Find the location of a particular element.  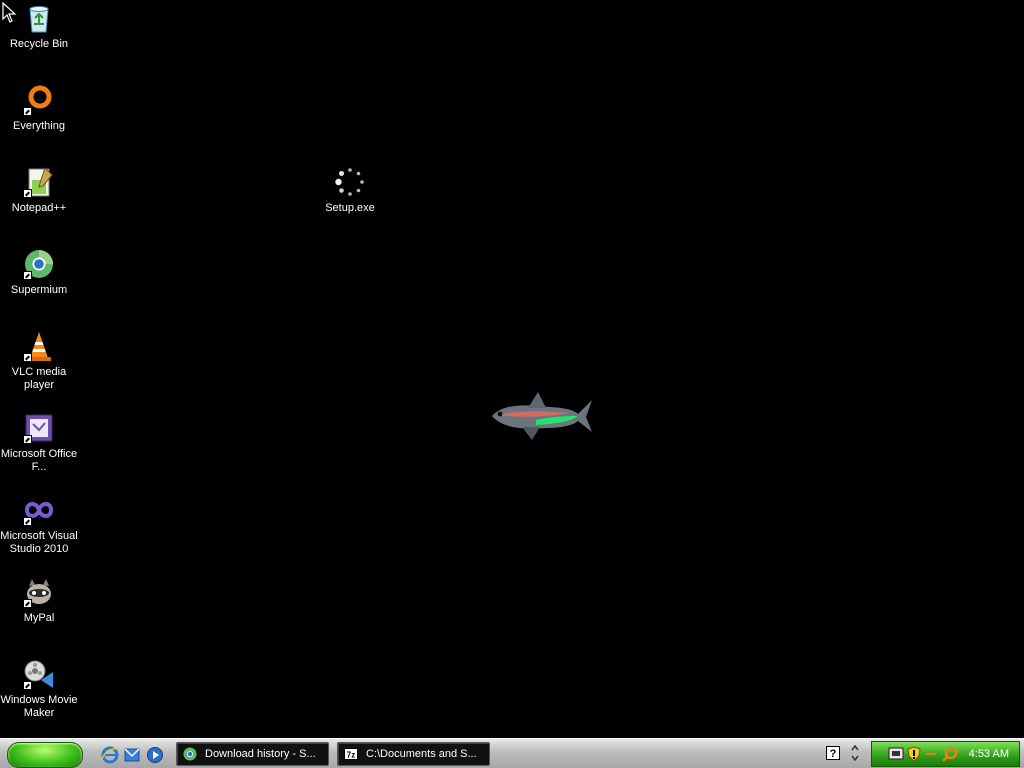

system-tray: 4:53 AM is located at coordinates (945, 754).